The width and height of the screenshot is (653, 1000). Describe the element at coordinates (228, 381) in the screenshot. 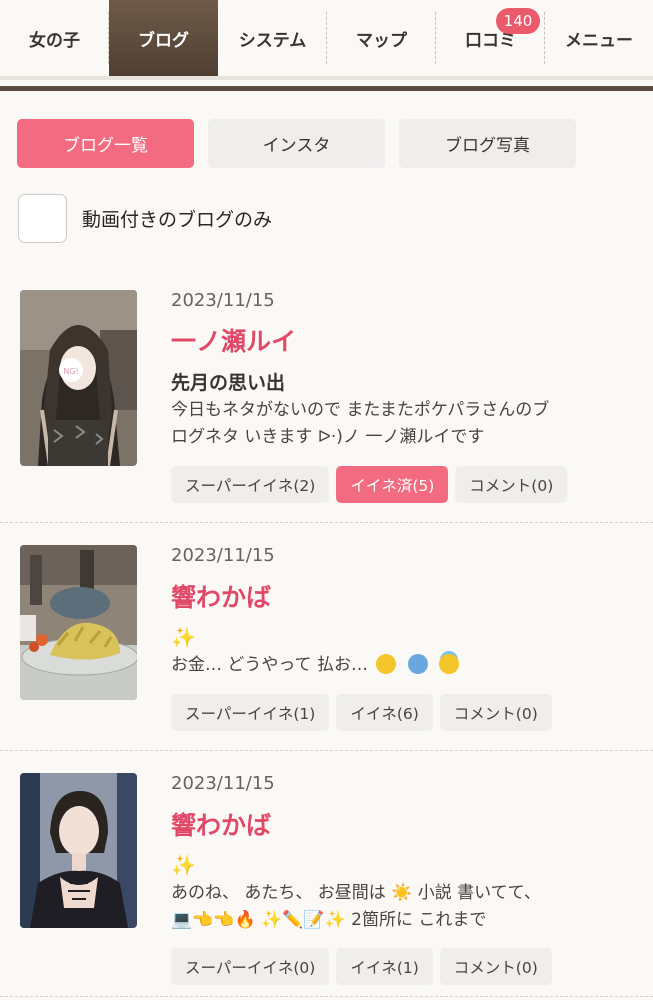

I see `post-title: 先月の思い出` at that location.